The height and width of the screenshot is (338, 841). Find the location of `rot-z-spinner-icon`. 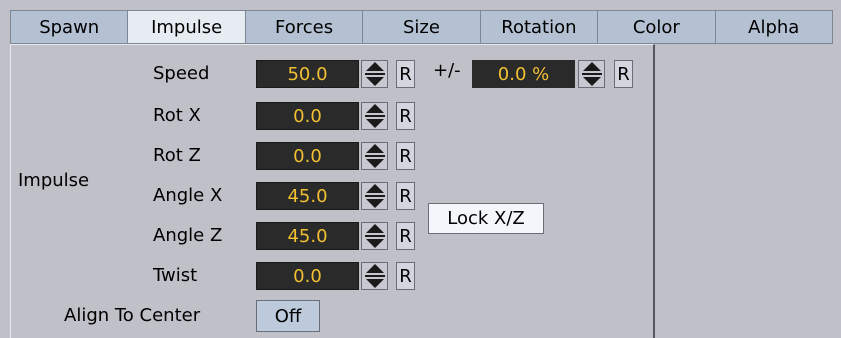

rot-z-spinner-icon is located at coordinates (374, 156).